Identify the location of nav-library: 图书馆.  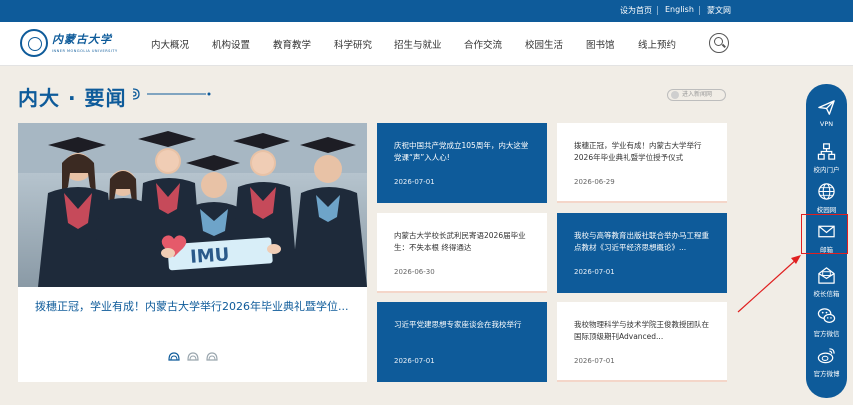
(600, 44).